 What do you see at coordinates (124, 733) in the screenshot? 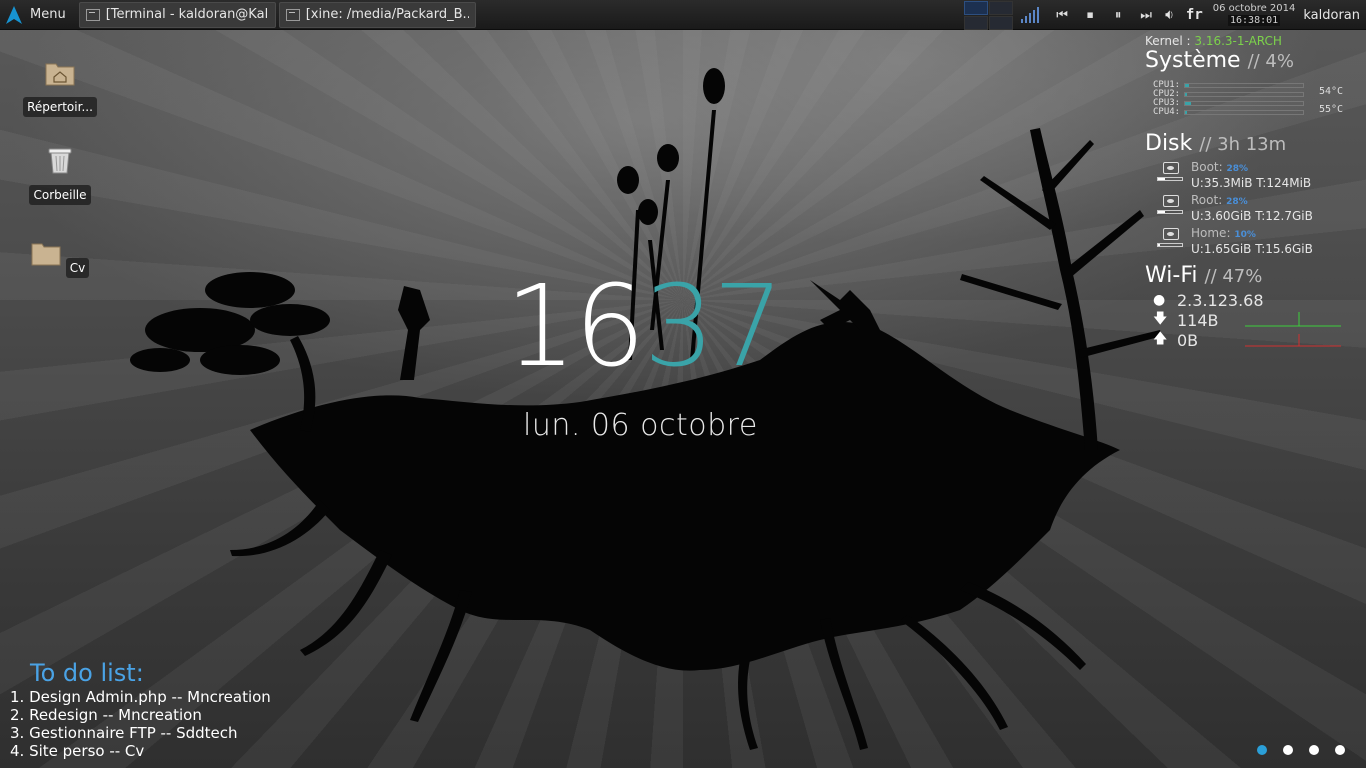
I see `todo-item: 3. Gestionnaire FTP -- Sddtech` at bounding box center [124, 733].